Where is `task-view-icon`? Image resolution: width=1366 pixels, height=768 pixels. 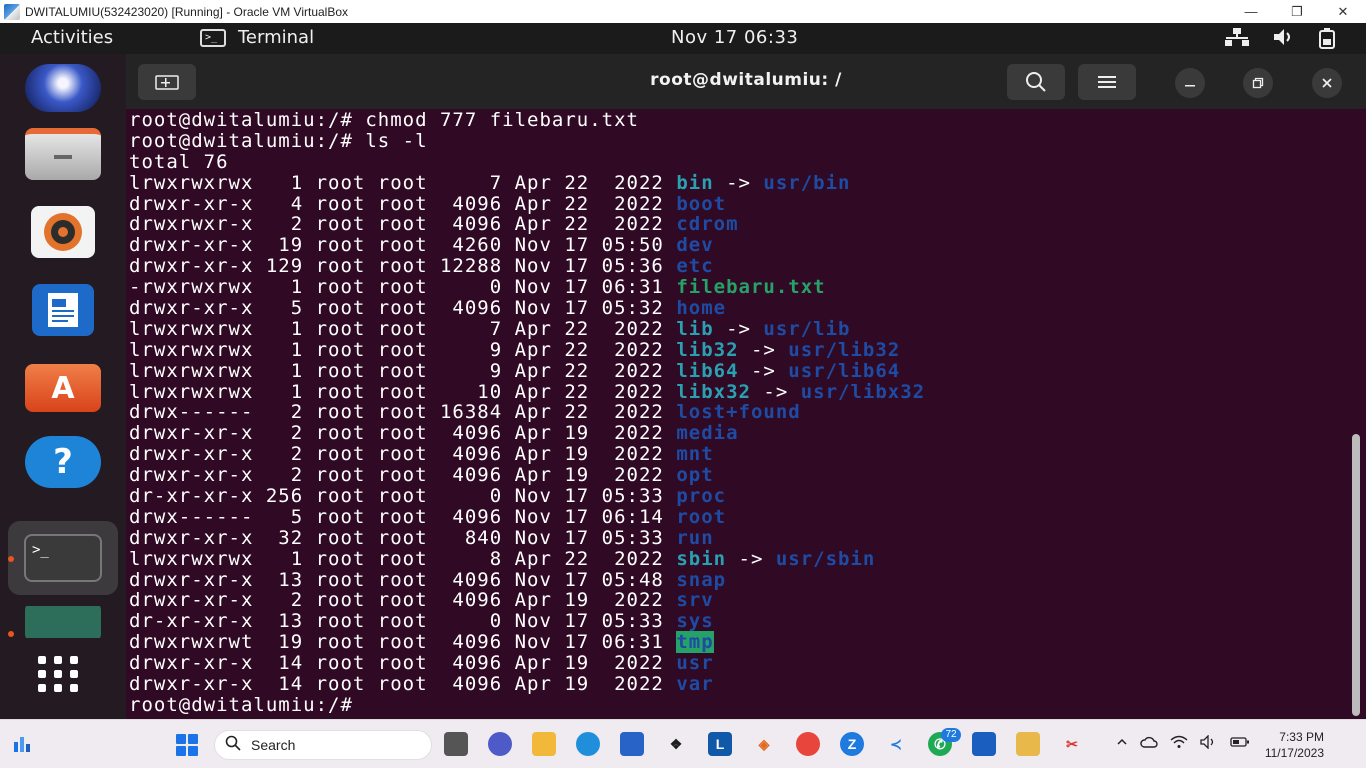
task-view-icon is located at coordinates (456, 744).